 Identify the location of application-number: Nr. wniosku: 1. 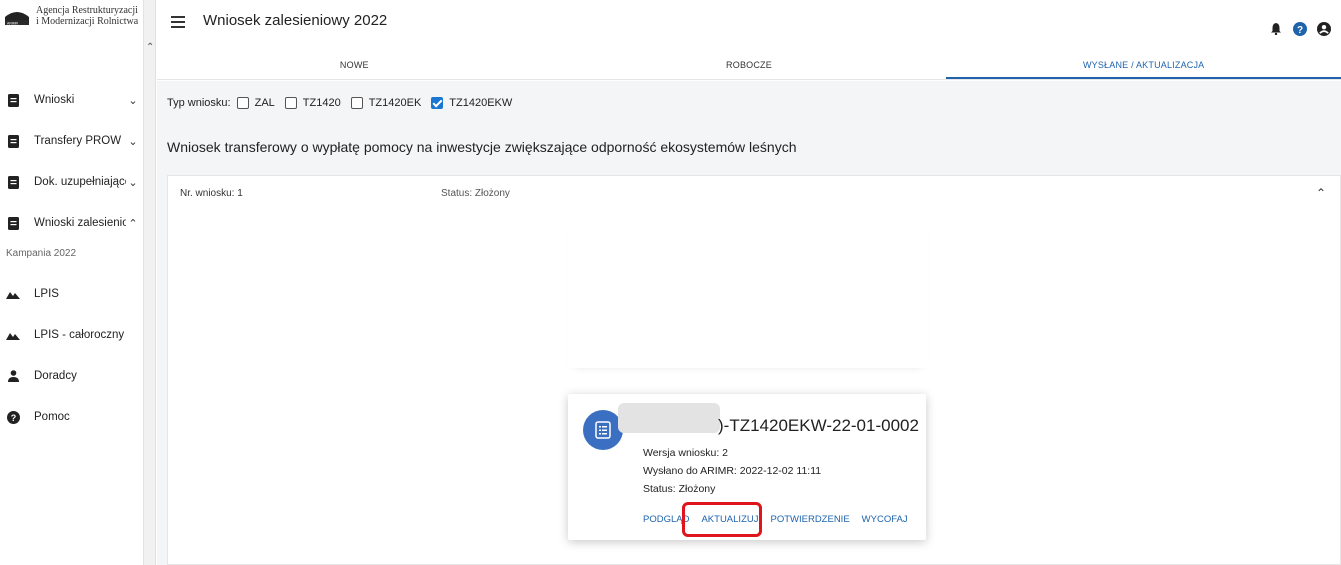
(211, 193).